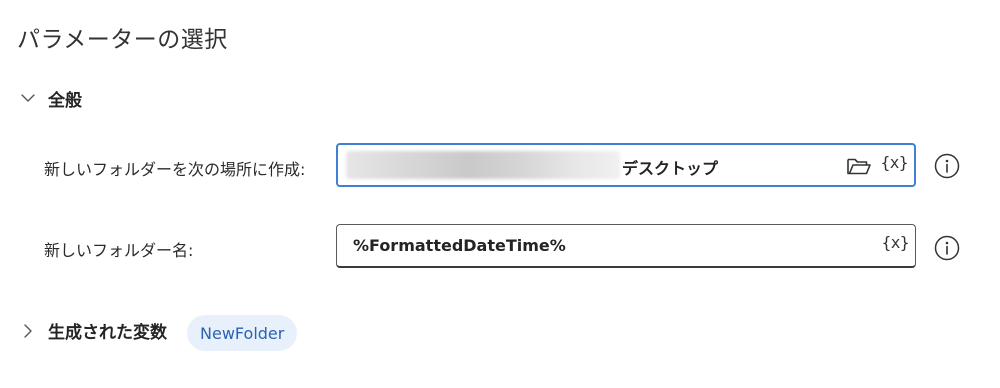 The image size is (1000, 388). What do you see at coordinates (483, 165) in the screenshot?
I see `obscured-path-text` at bounding box center [483, 165].